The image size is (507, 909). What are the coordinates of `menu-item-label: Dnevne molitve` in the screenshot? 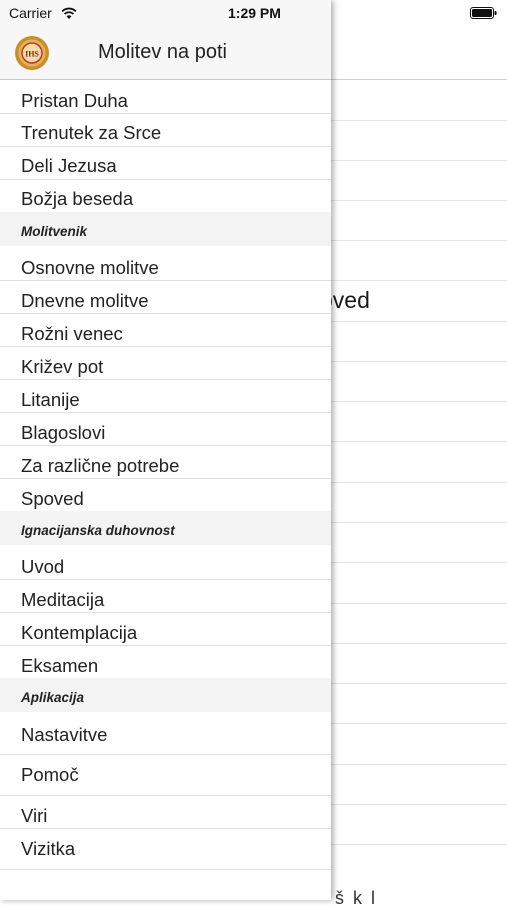 It's located at (85, 300).